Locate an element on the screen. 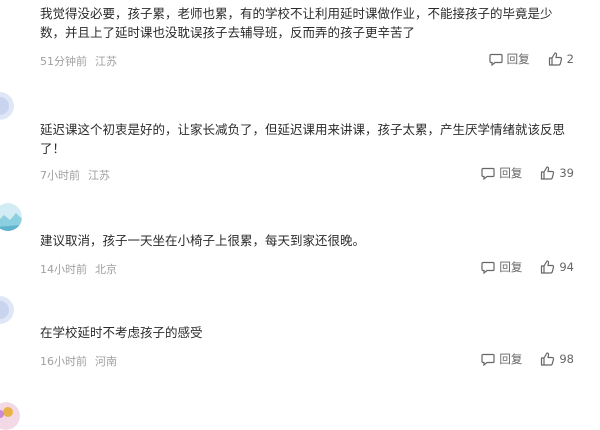 This screenshot has width=600, height=430. like-count: 94 is located at coordinates (566, 267).